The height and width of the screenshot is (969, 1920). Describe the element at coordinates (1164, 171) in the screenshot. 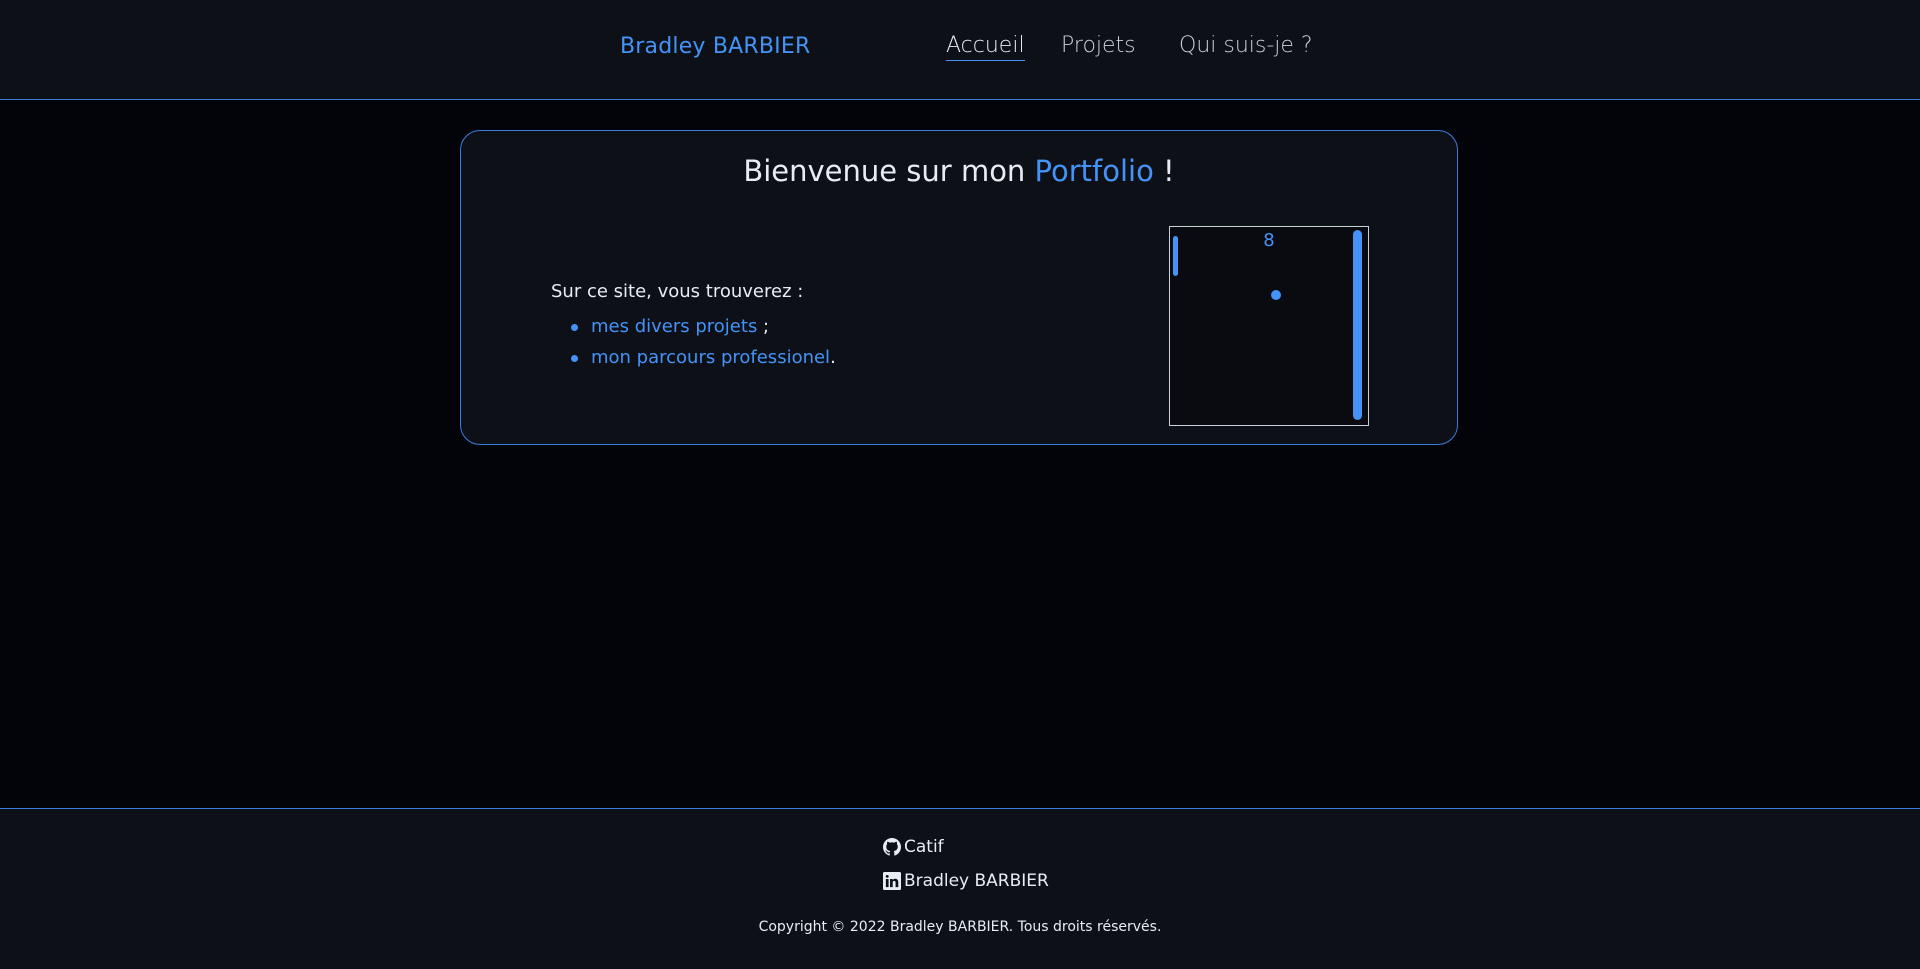

I see `title-suffix: !` at that location.